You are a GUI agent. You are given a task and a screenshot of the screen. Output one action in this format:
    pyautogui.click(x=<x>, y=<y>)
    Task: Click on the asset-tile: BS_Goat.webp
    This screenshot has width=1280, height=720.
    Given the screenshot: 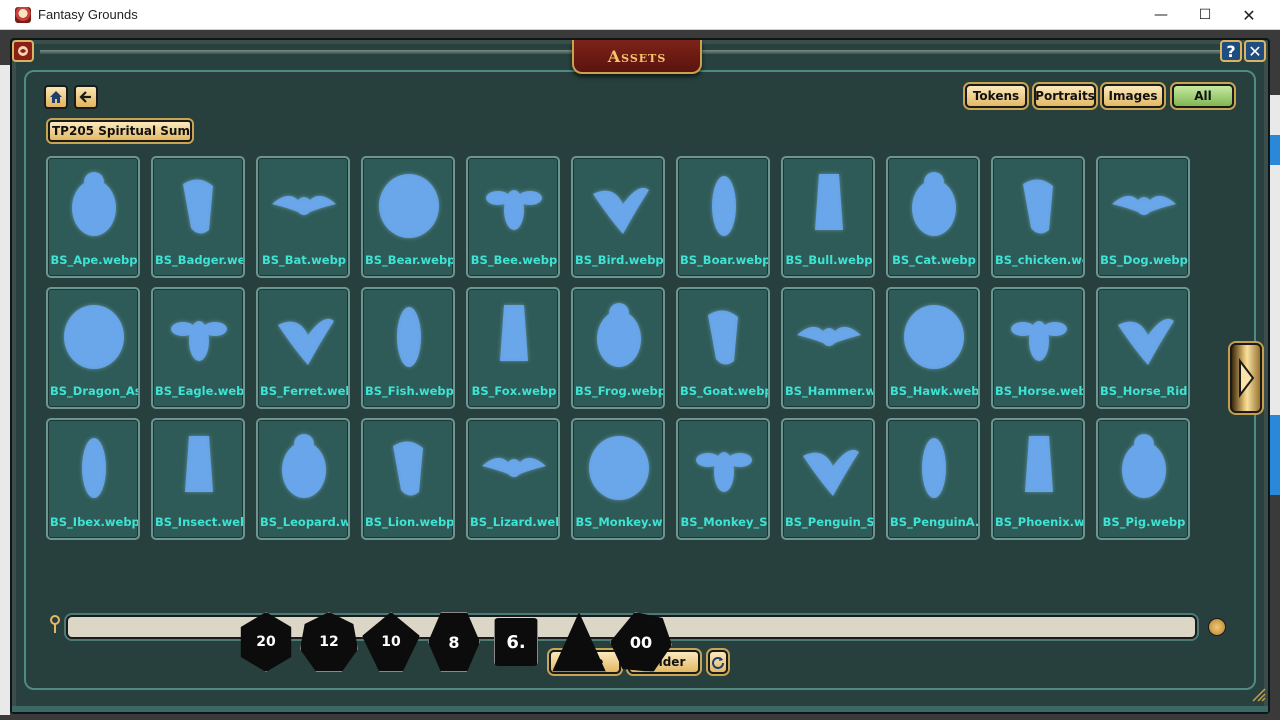 What is the action you would take?
    pyautogui.click(x=723, y=348)
    